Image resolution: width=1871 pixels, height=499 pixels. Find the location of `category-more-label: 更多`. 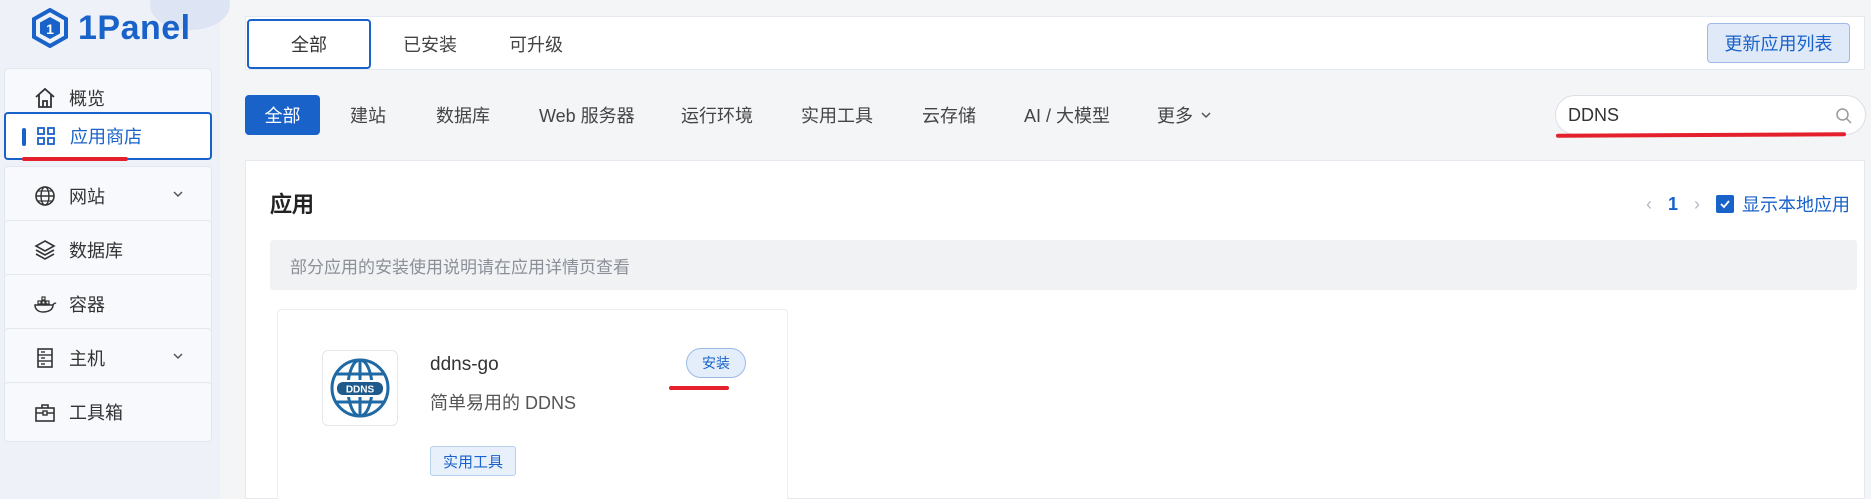

category-more-label: 更多 is located at coordinates (1175, 116).